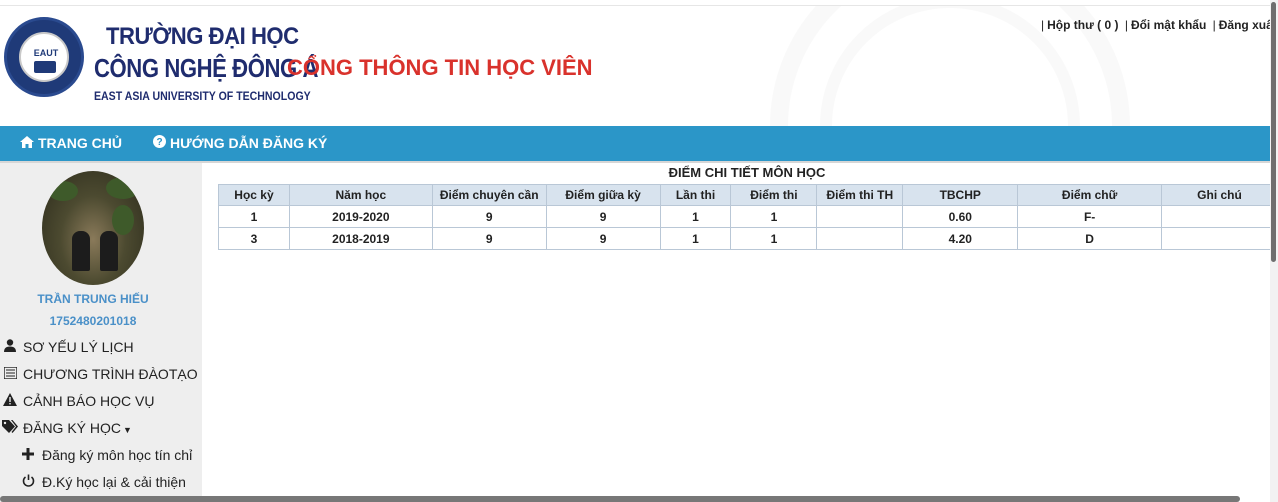 The width and height of the screenshot is (1278, 502). I want to click on cell-tbchp: 4.20, so click(960, 238).